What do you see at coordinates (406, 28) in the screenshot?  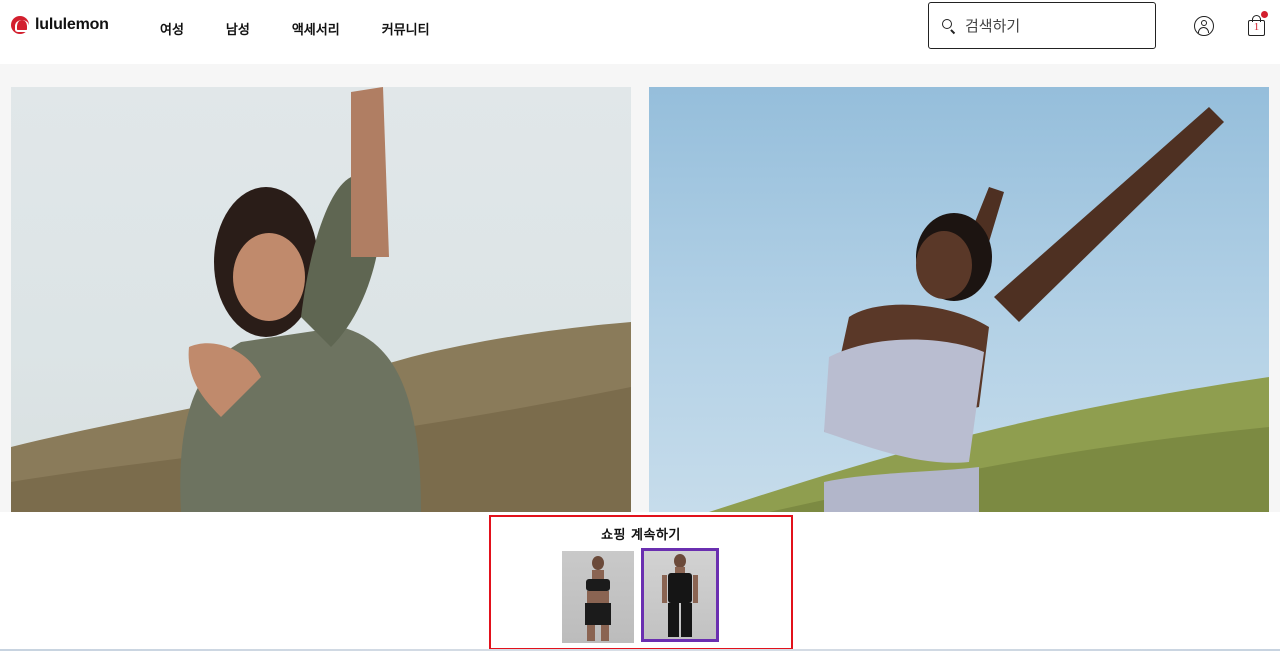 I see `nav-item-community: 커뮤니티` at bounding box center [406, 28].